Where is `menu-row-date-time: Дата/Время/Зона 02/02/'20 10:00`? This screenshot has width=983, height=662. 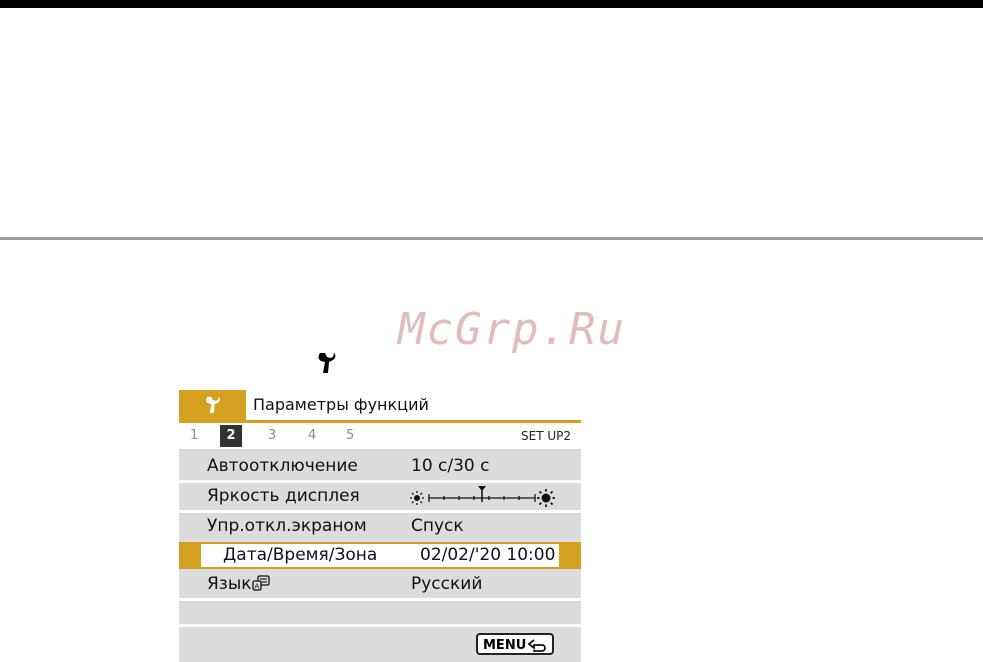 menu-row-date-time: Дата/Время/Зона 02/02/'20 10:00 is located at coordinates (380, 555).